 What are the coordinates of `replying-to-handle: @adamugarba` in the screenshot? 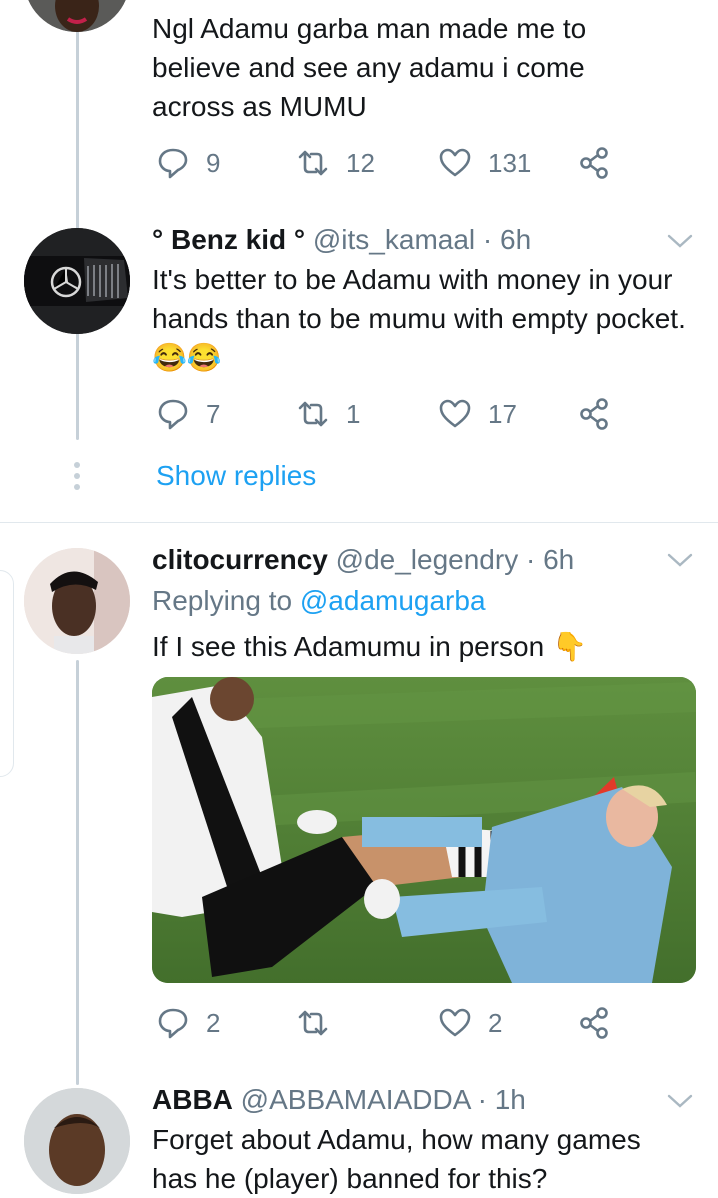 It's located at (393, 600).